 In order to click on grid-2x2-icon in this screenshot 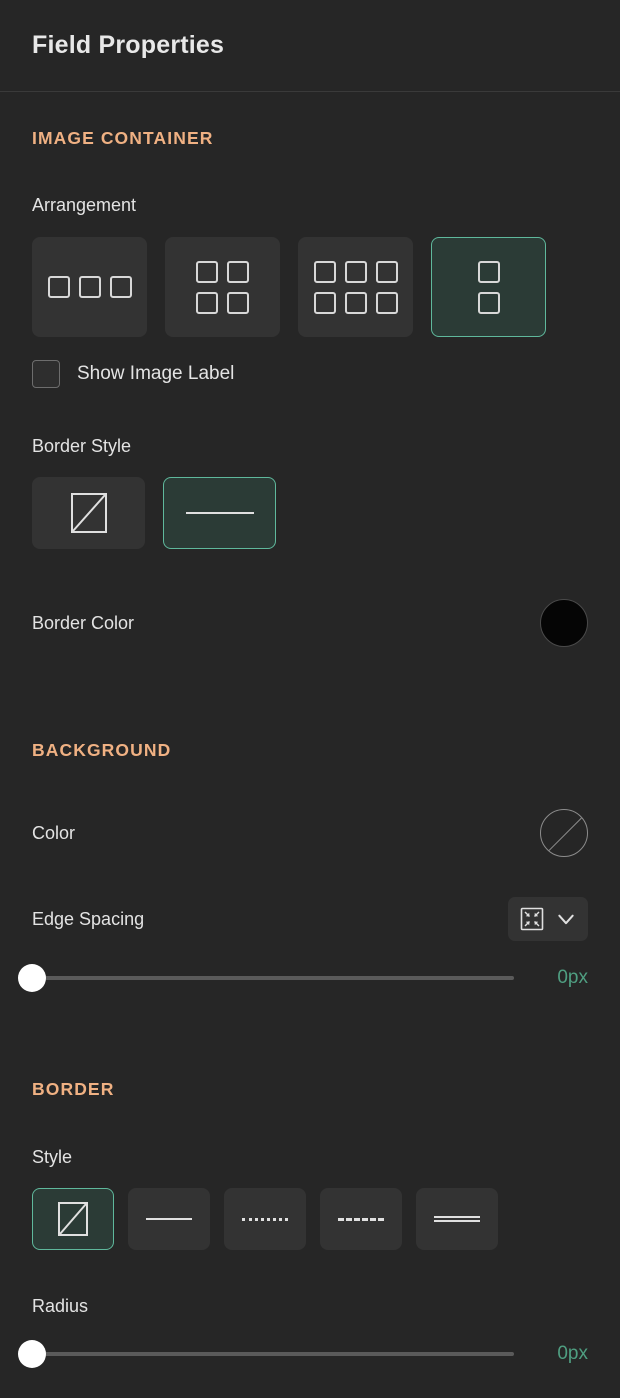, I will do `click(222, 287)`.